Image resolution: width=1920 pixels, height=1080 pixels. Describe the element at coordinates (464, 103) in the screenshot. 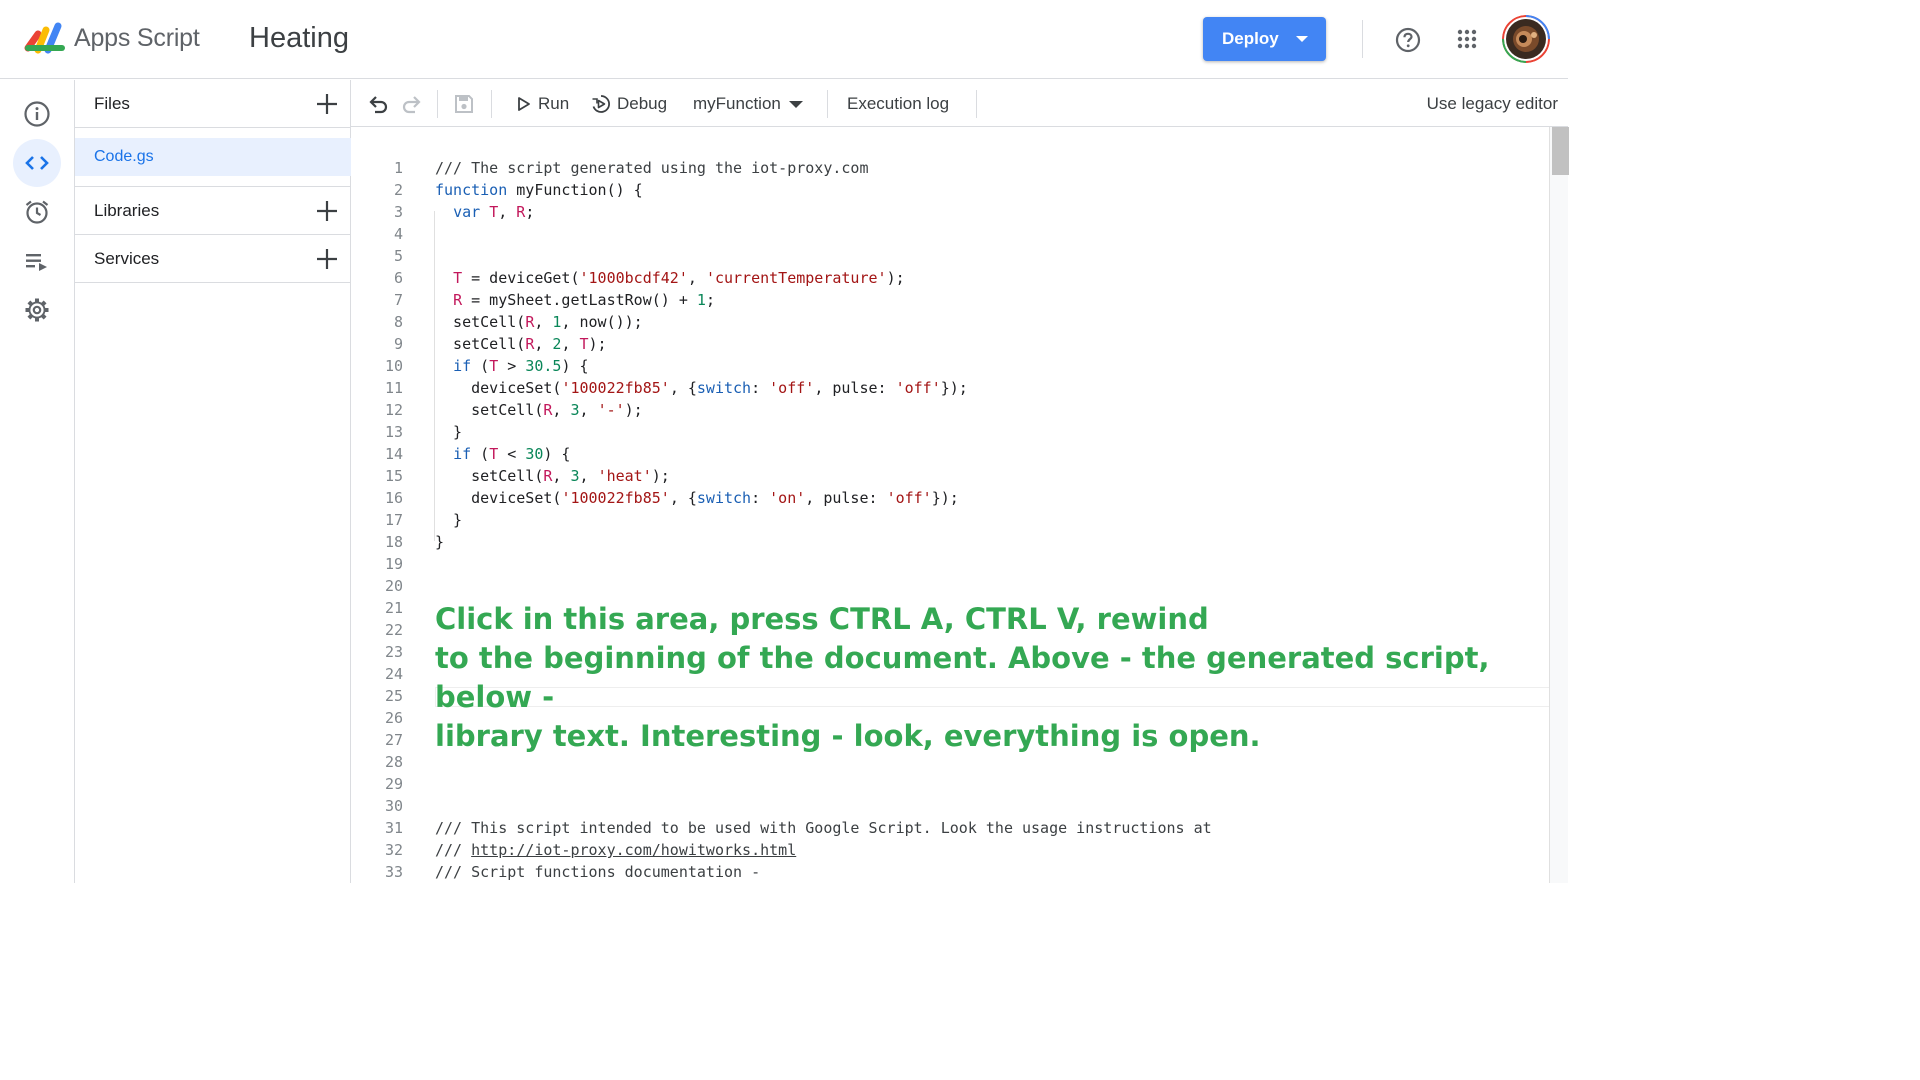

I see `save-button` at that location.